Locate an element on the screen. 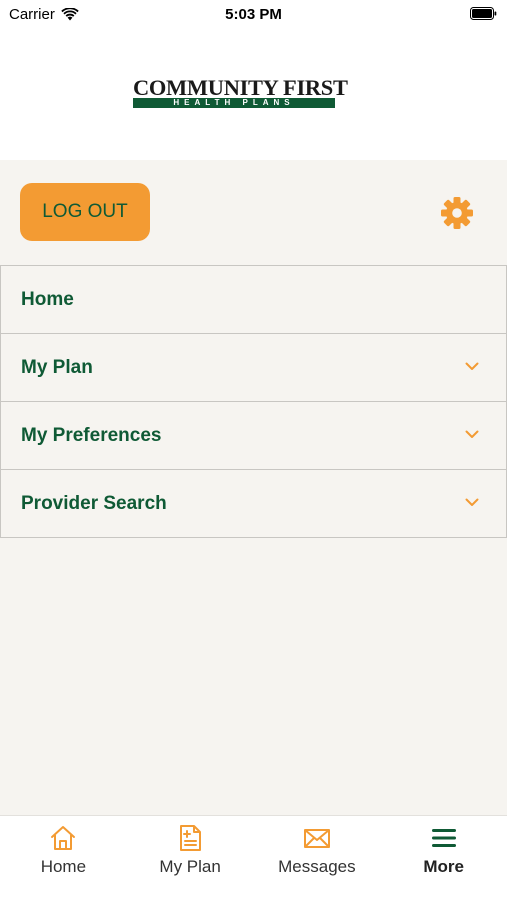 The image size is (507, 900). tab-label: My Plan is located at coordinates (190, 866).